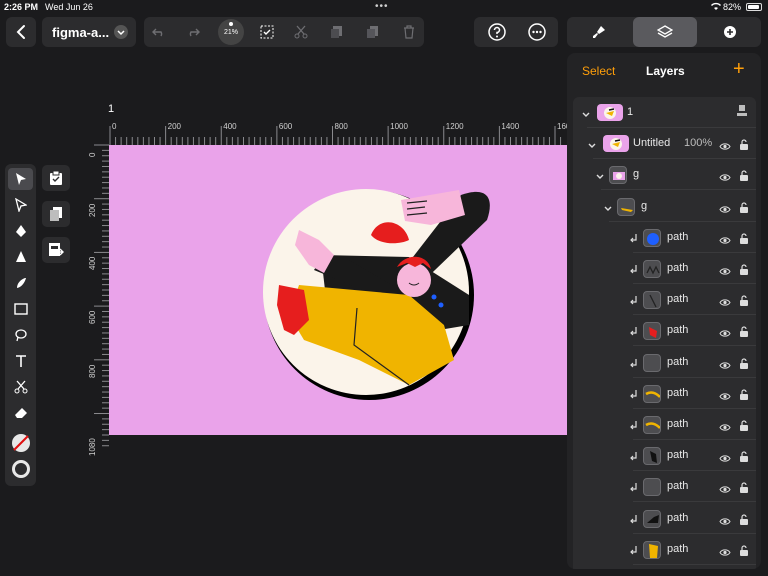 Image resolution: width=768 pixels, height=576 pixels. Describe the element at coordinates (20, 309) in the screenshot. I see `tool-rectangle` at that location.